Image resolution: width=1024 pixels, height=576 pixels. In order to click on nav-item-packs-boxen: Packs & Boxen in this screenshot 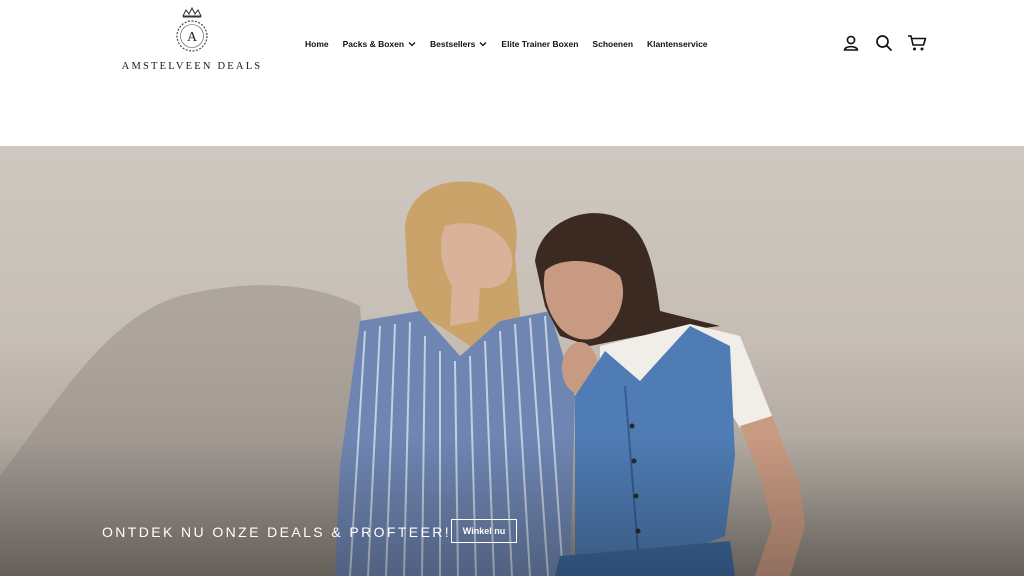, I will do `click(379, 44)`.